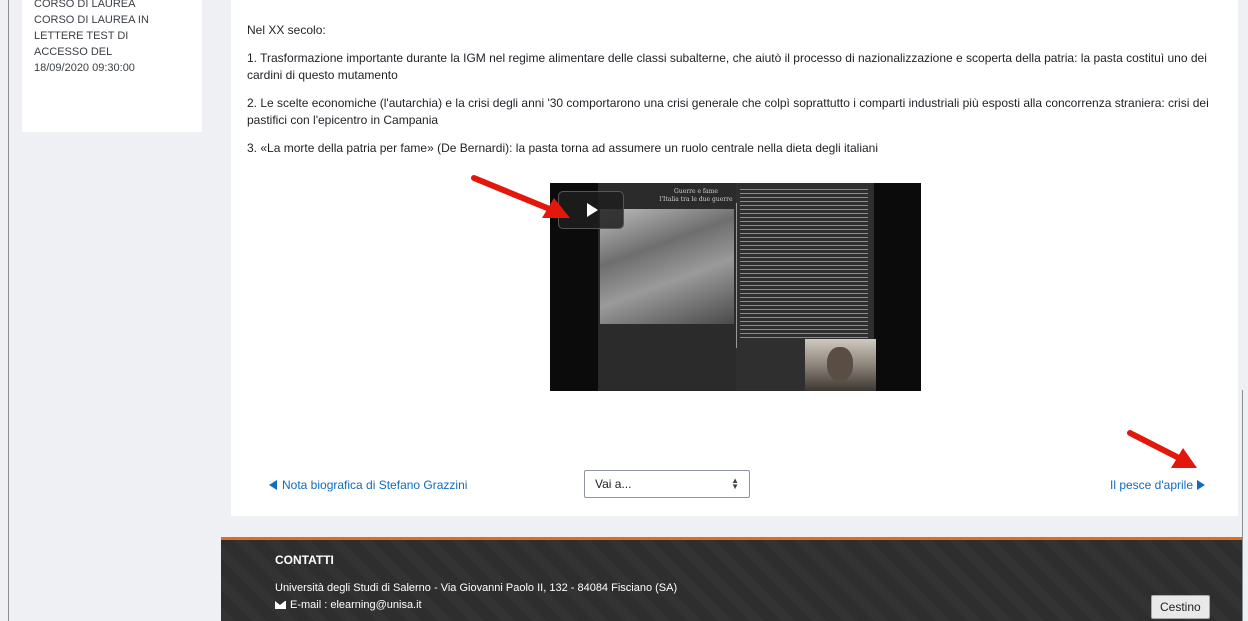 The image size is (1248, 621). Describe the element at coordinates (286, 30) in the screenshot. I see `content-heading: Nel XX secolo:` at that location.